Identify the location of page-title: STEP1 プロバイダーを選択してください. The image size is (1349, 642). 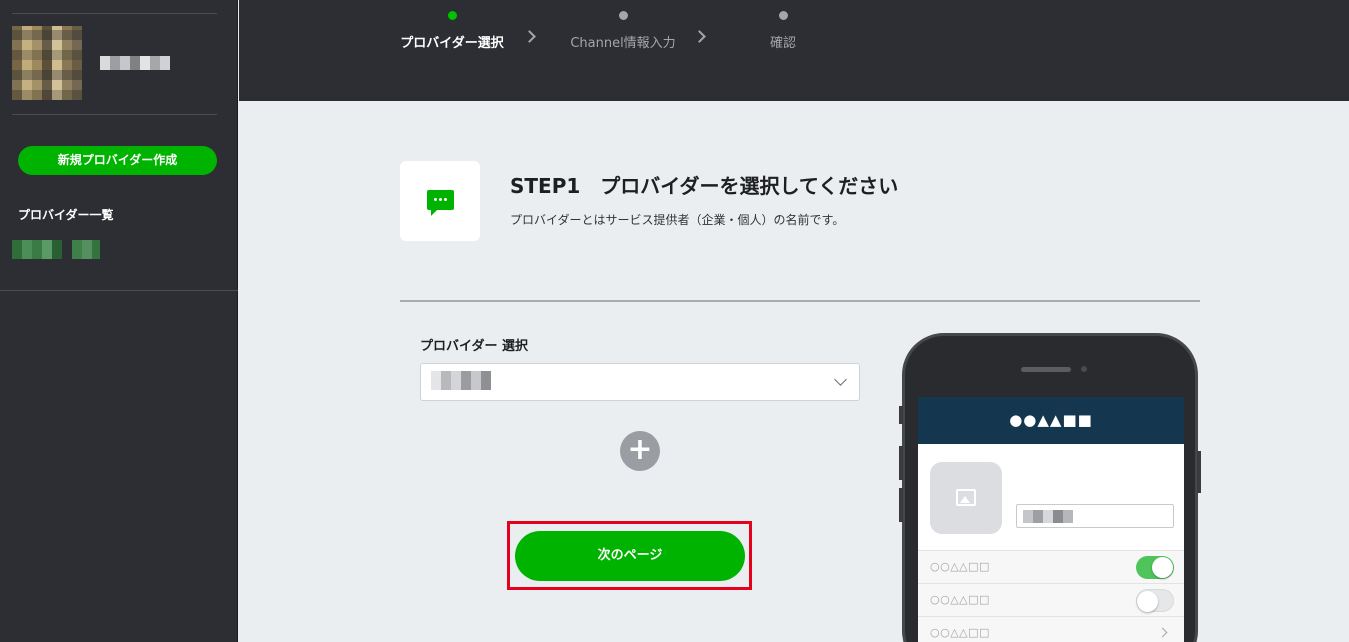
(704, 186).